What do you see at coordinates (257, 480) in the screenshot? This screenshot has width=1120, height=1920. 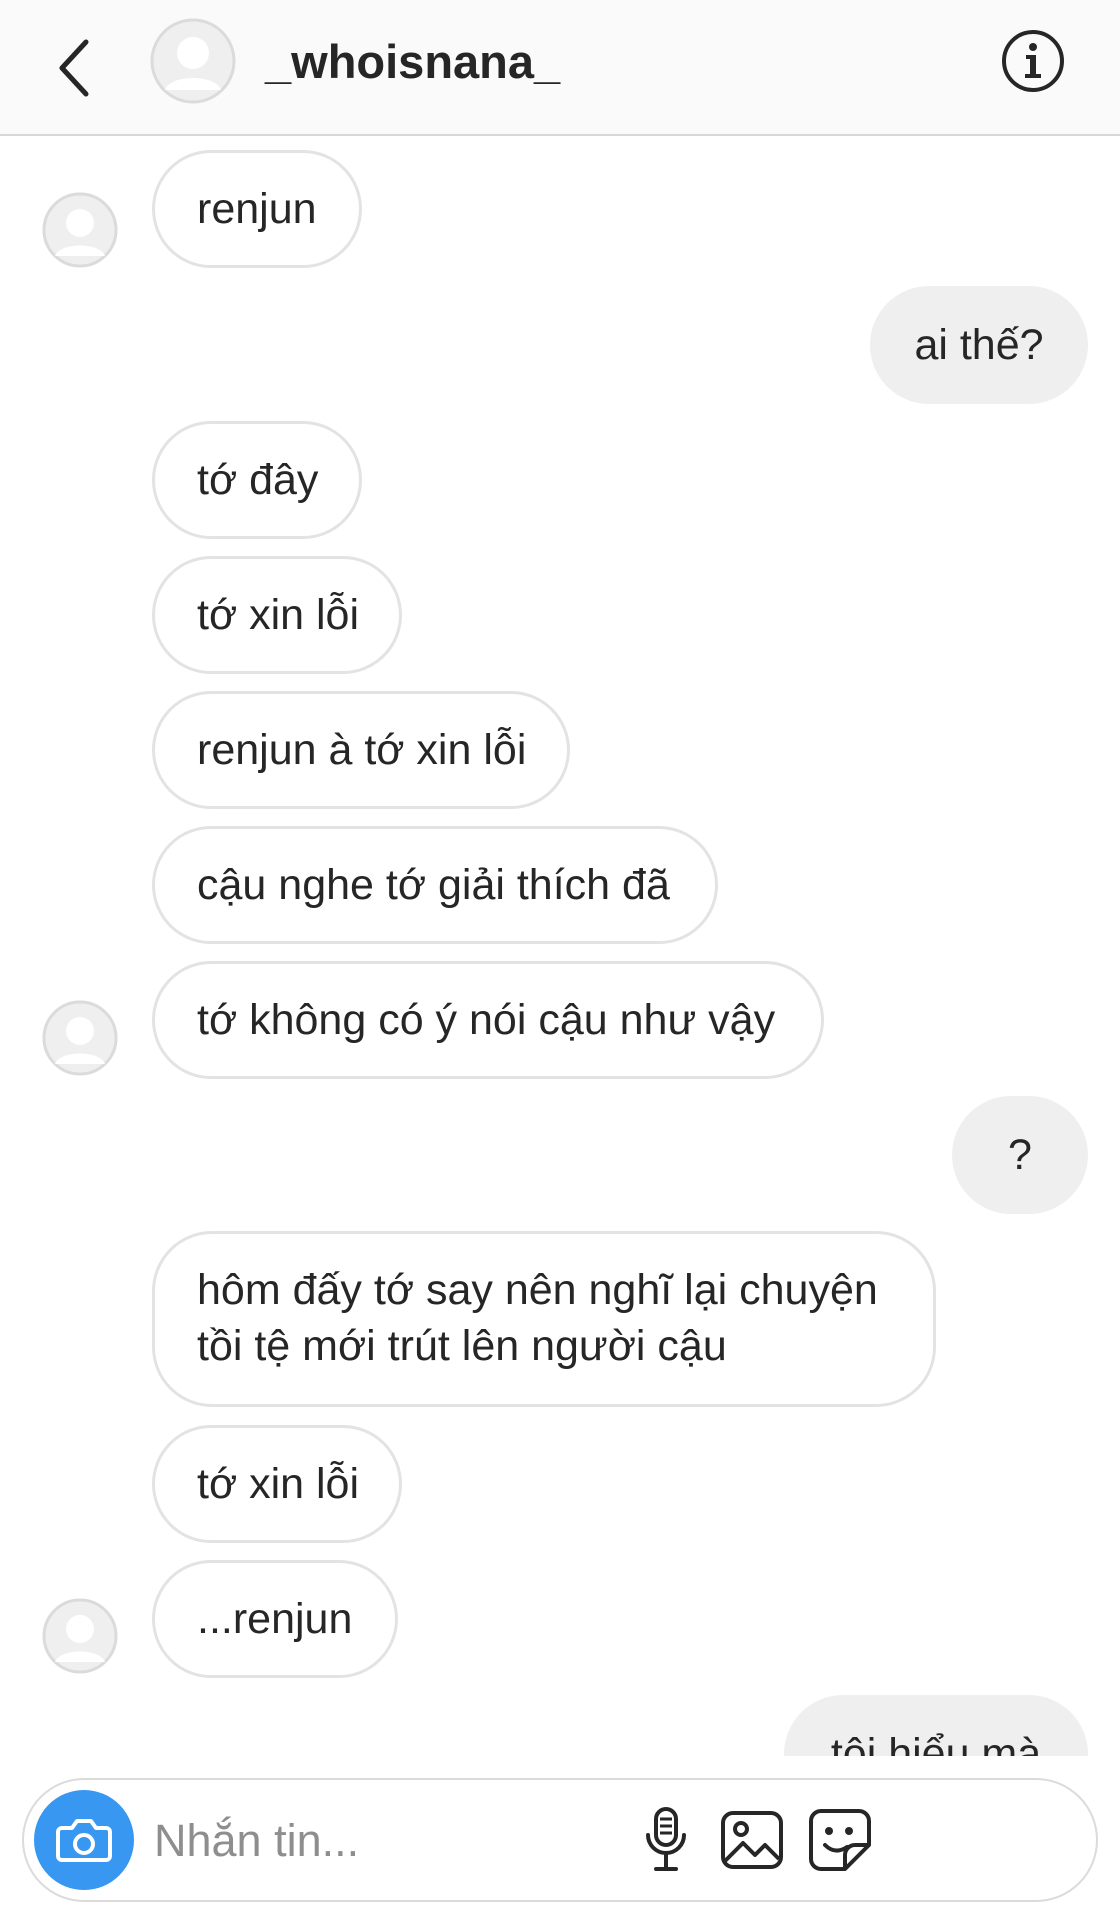 I see `incoming-message: tớ đây` at bounding box center [257, 480].